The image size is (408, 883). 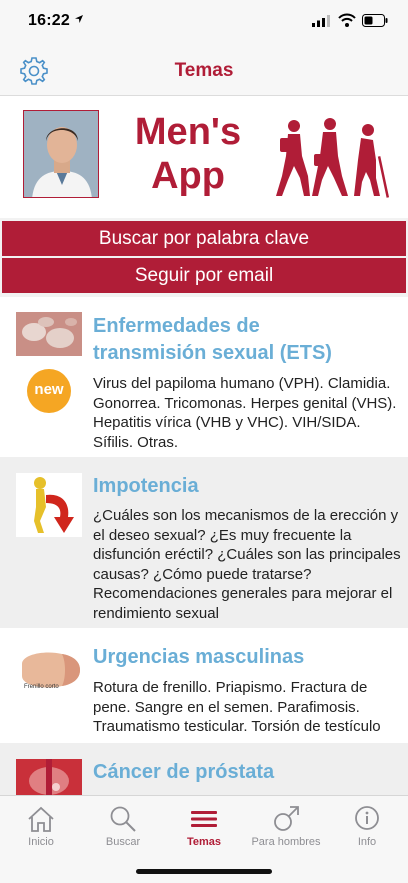 I want to click on status-time: 16:22, so click(x=49, y=20).